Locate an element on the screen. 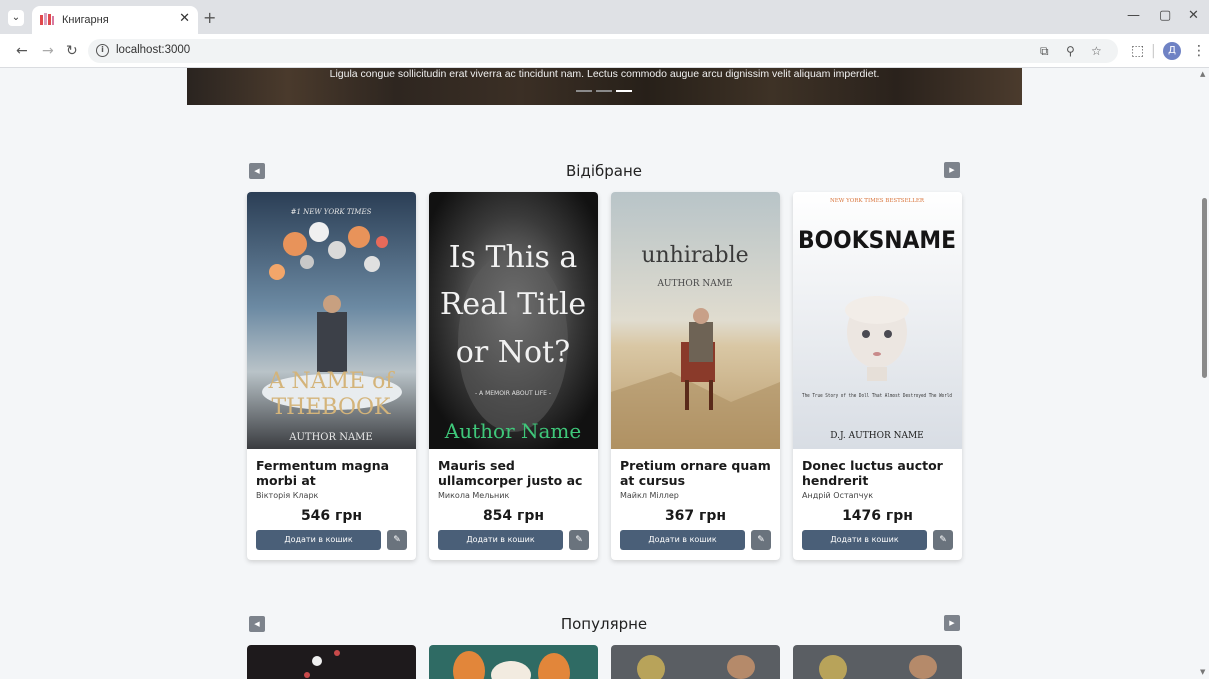  forward-icon: → is located at coordinates (48, 51).